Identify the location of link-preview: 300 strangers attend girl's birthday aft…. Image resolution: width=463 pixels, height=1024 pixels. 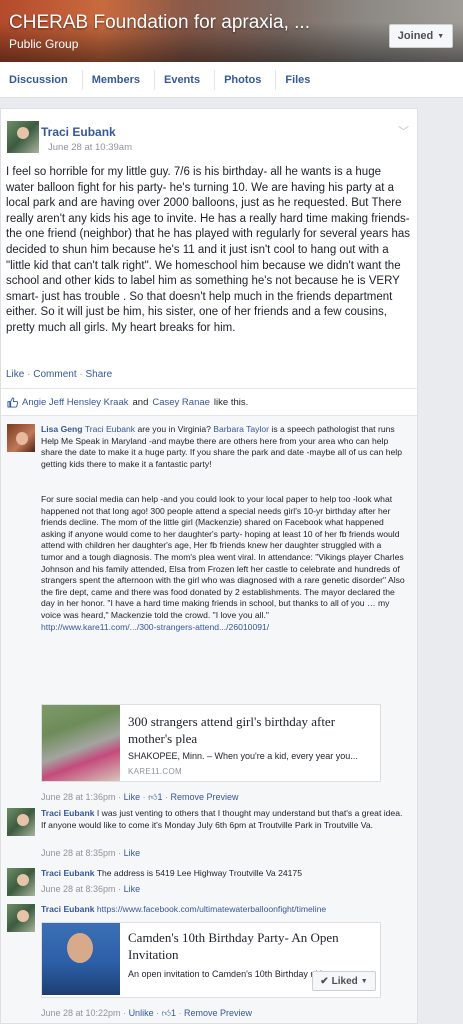
(211, 743).